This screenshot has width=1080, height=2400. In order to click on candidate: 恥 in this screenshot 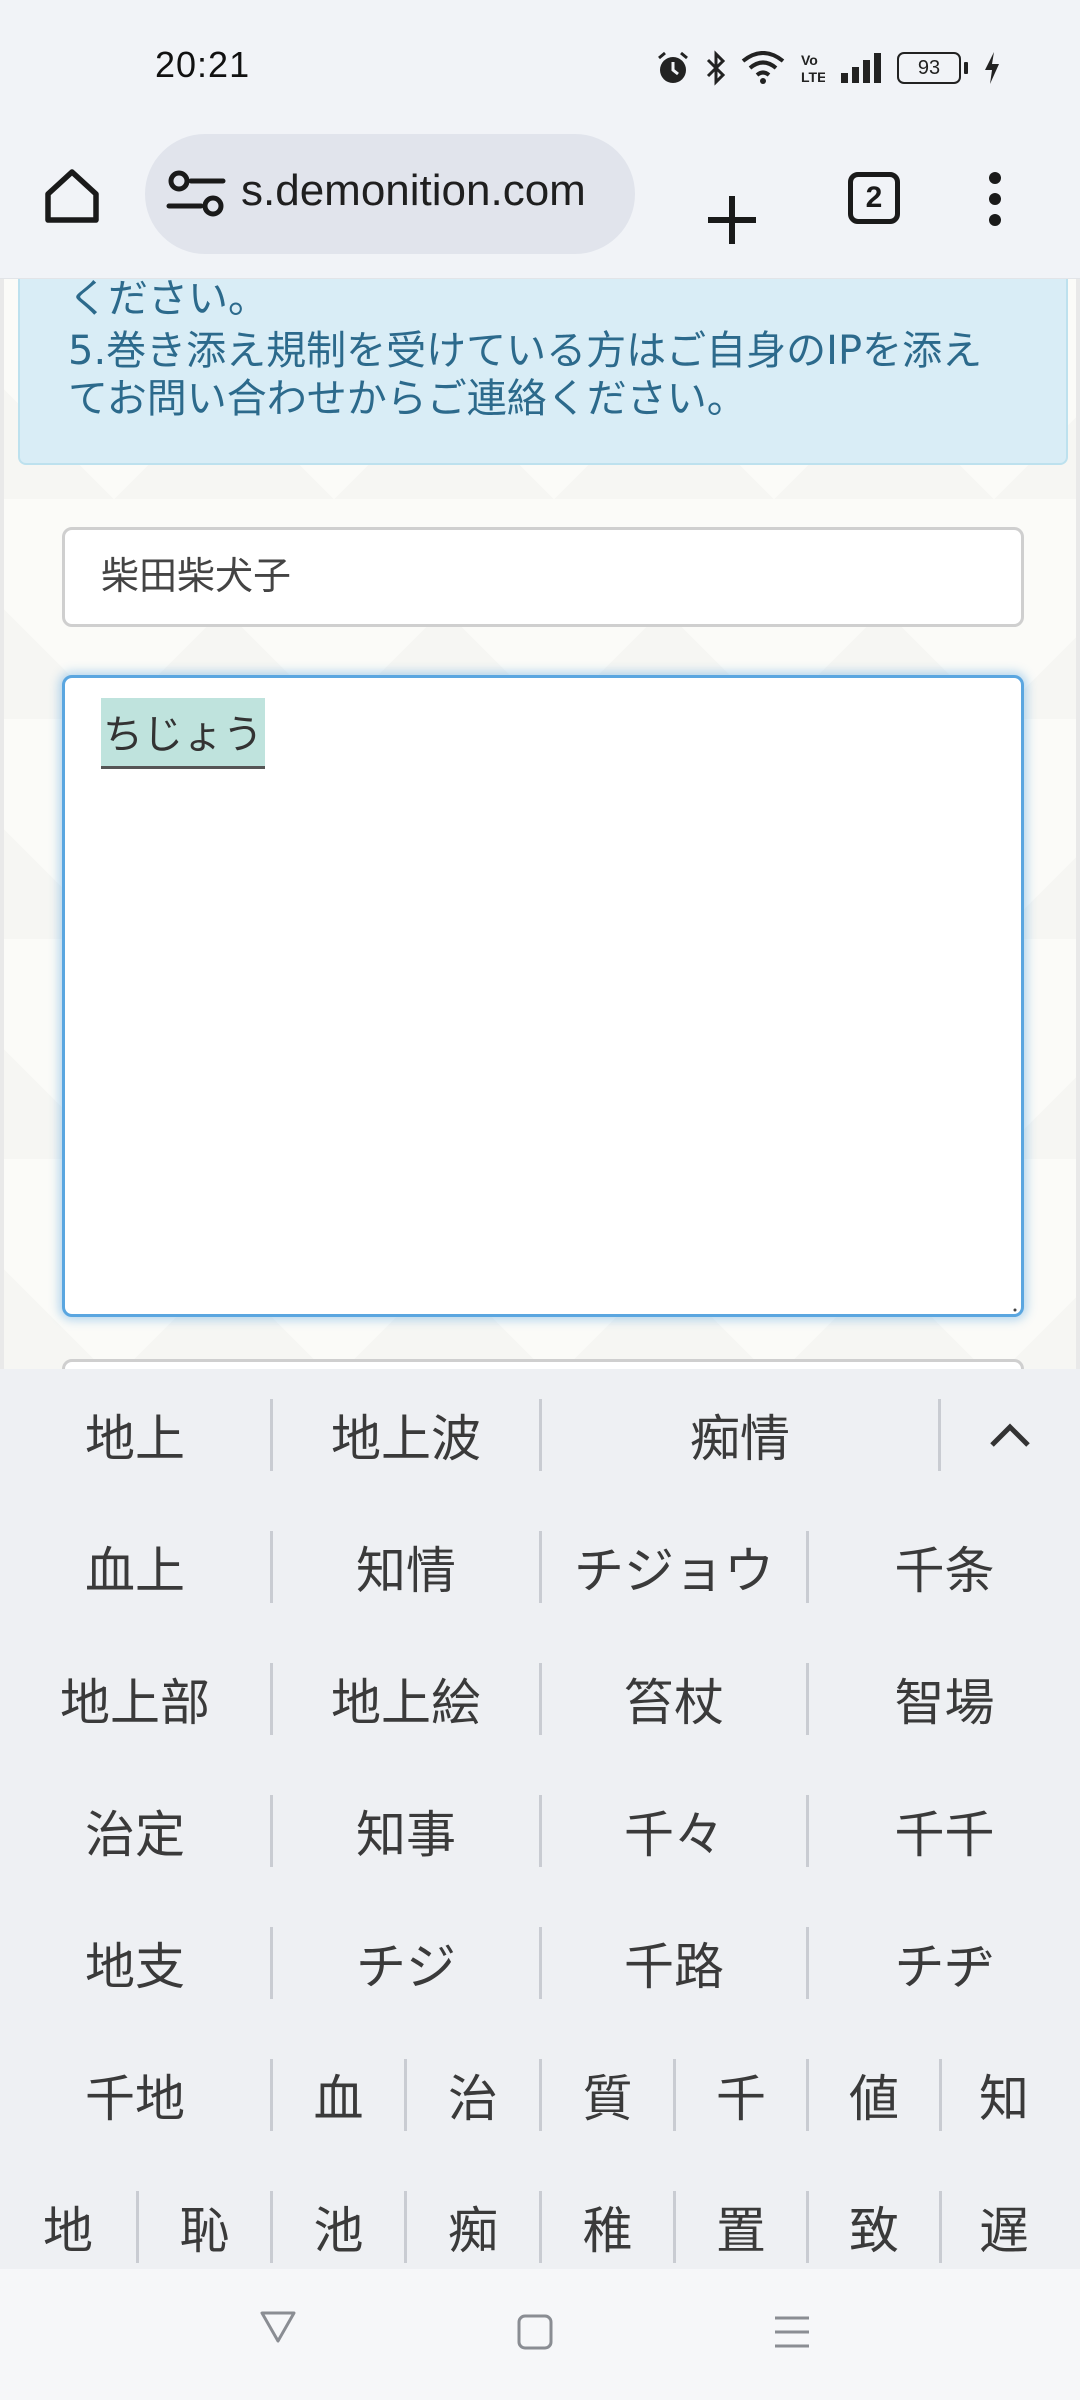, I will do `click(204, 2215)`.